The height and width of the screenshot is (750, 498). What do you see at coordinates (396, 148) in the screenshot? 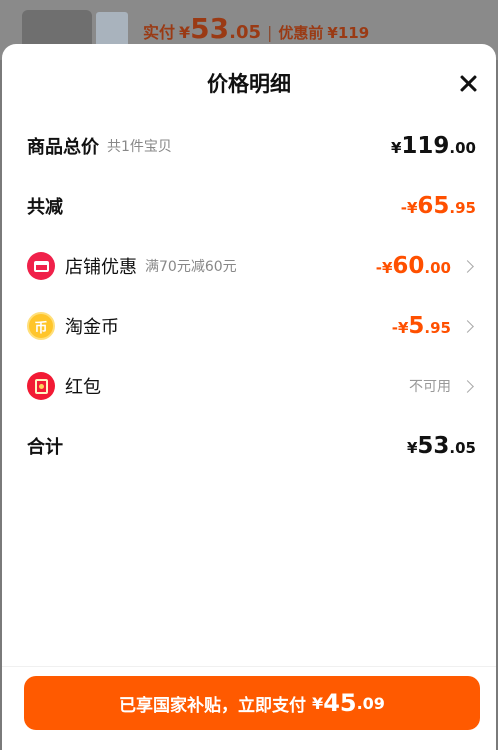
I see `total-yen: ¥` at bounding box center [396, 148].